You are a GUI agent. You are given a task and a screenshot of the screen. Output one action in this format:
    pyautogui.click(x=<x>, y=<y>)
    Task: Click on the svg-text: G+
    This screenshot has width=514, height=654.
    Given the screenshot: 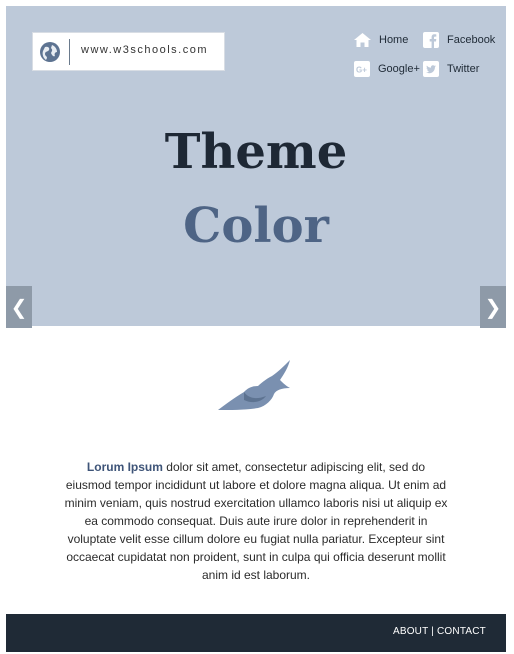 What is the action you would take?
    pyautogui.click(x=361, y=70)
    